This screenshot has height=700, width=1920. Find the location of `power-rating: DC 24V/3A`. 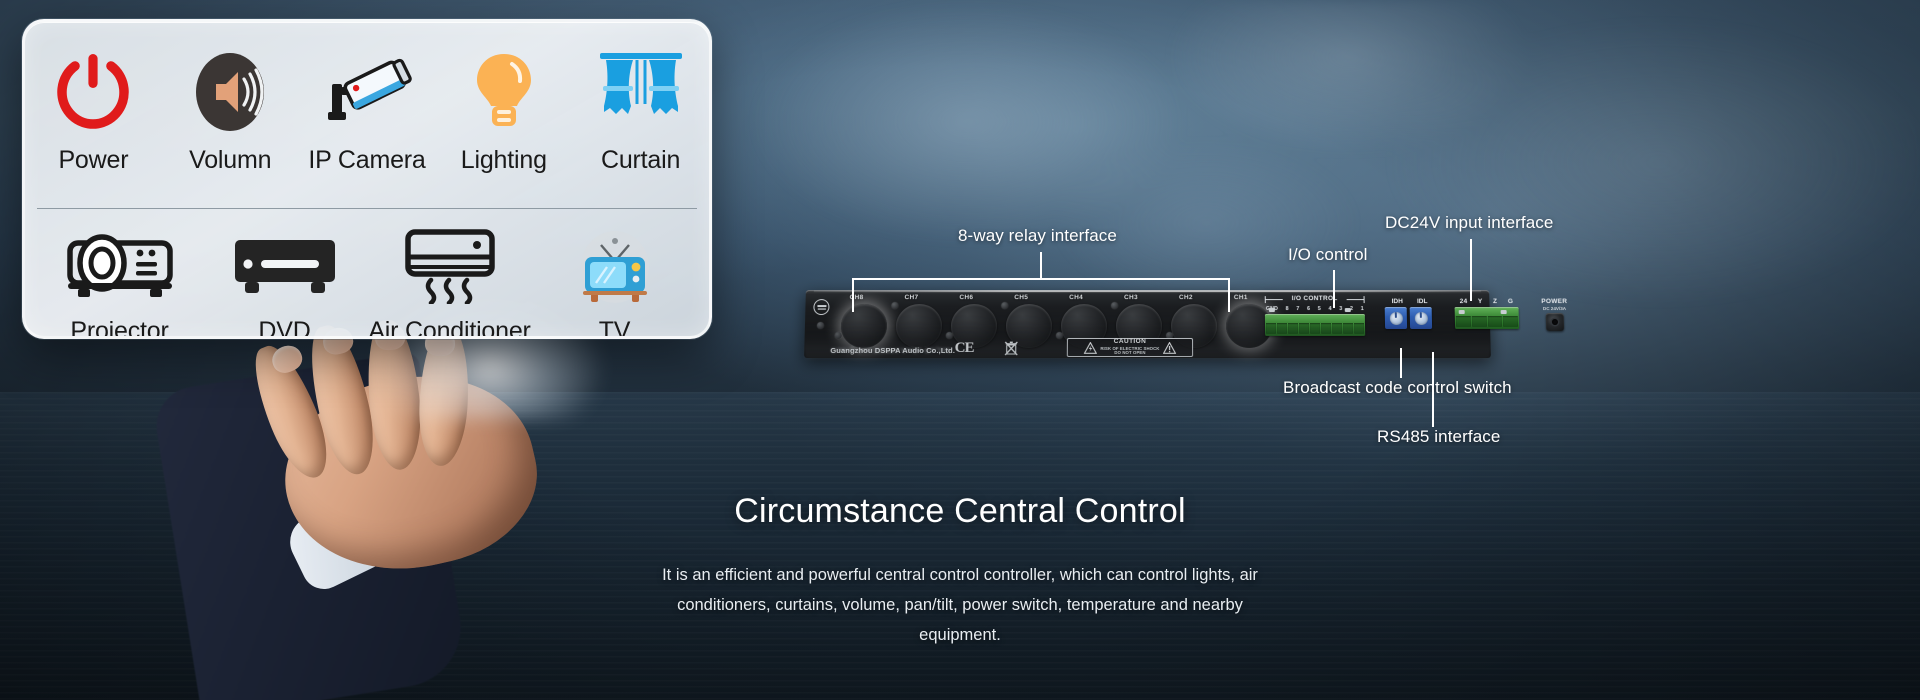

power-rating: DC 24V/3A is located at coordinates (1554, 308).